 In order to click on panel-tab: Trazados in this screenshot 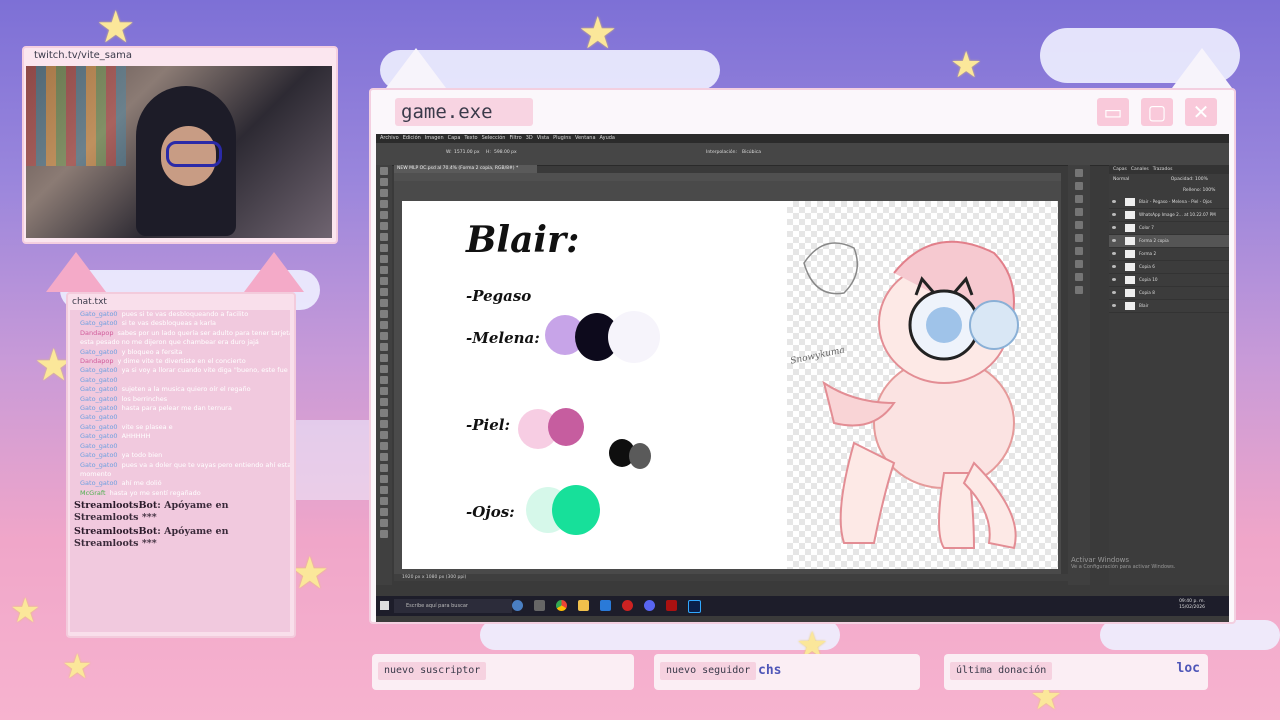, I will do `click(1163, 169)`.